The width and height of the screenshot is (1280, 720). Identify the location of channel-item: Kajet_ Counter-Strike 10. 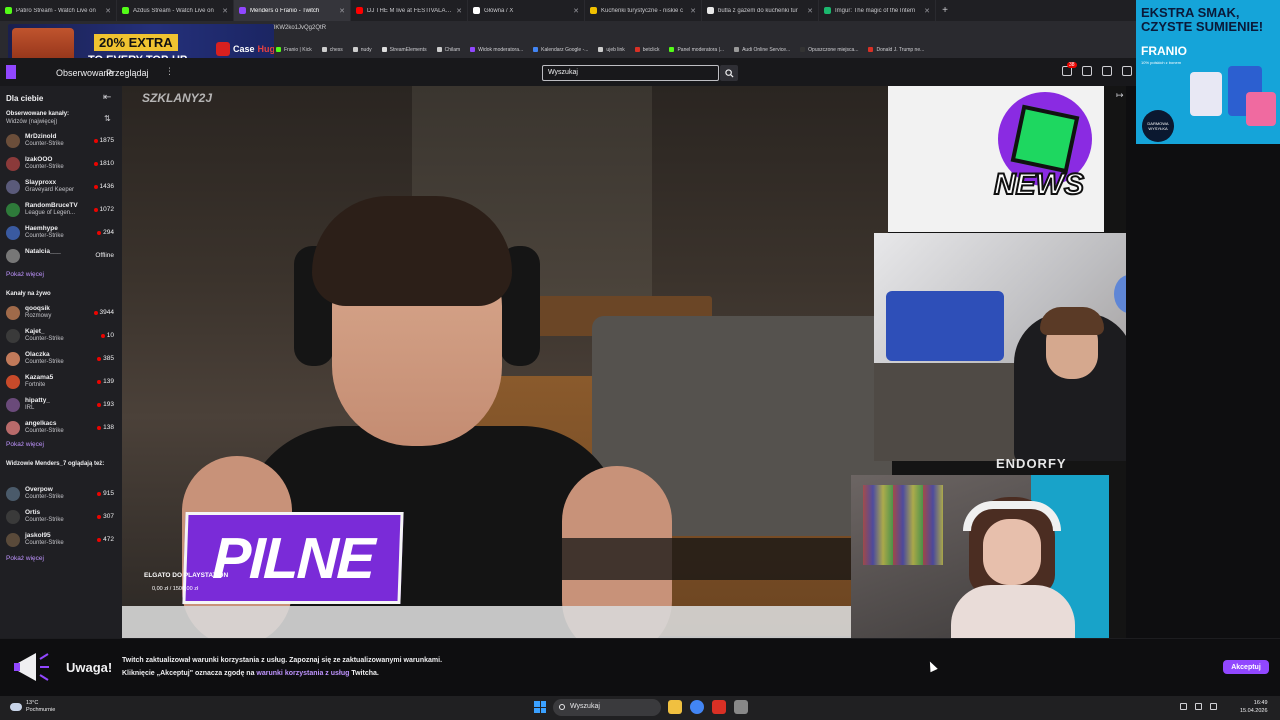
(61, 336).